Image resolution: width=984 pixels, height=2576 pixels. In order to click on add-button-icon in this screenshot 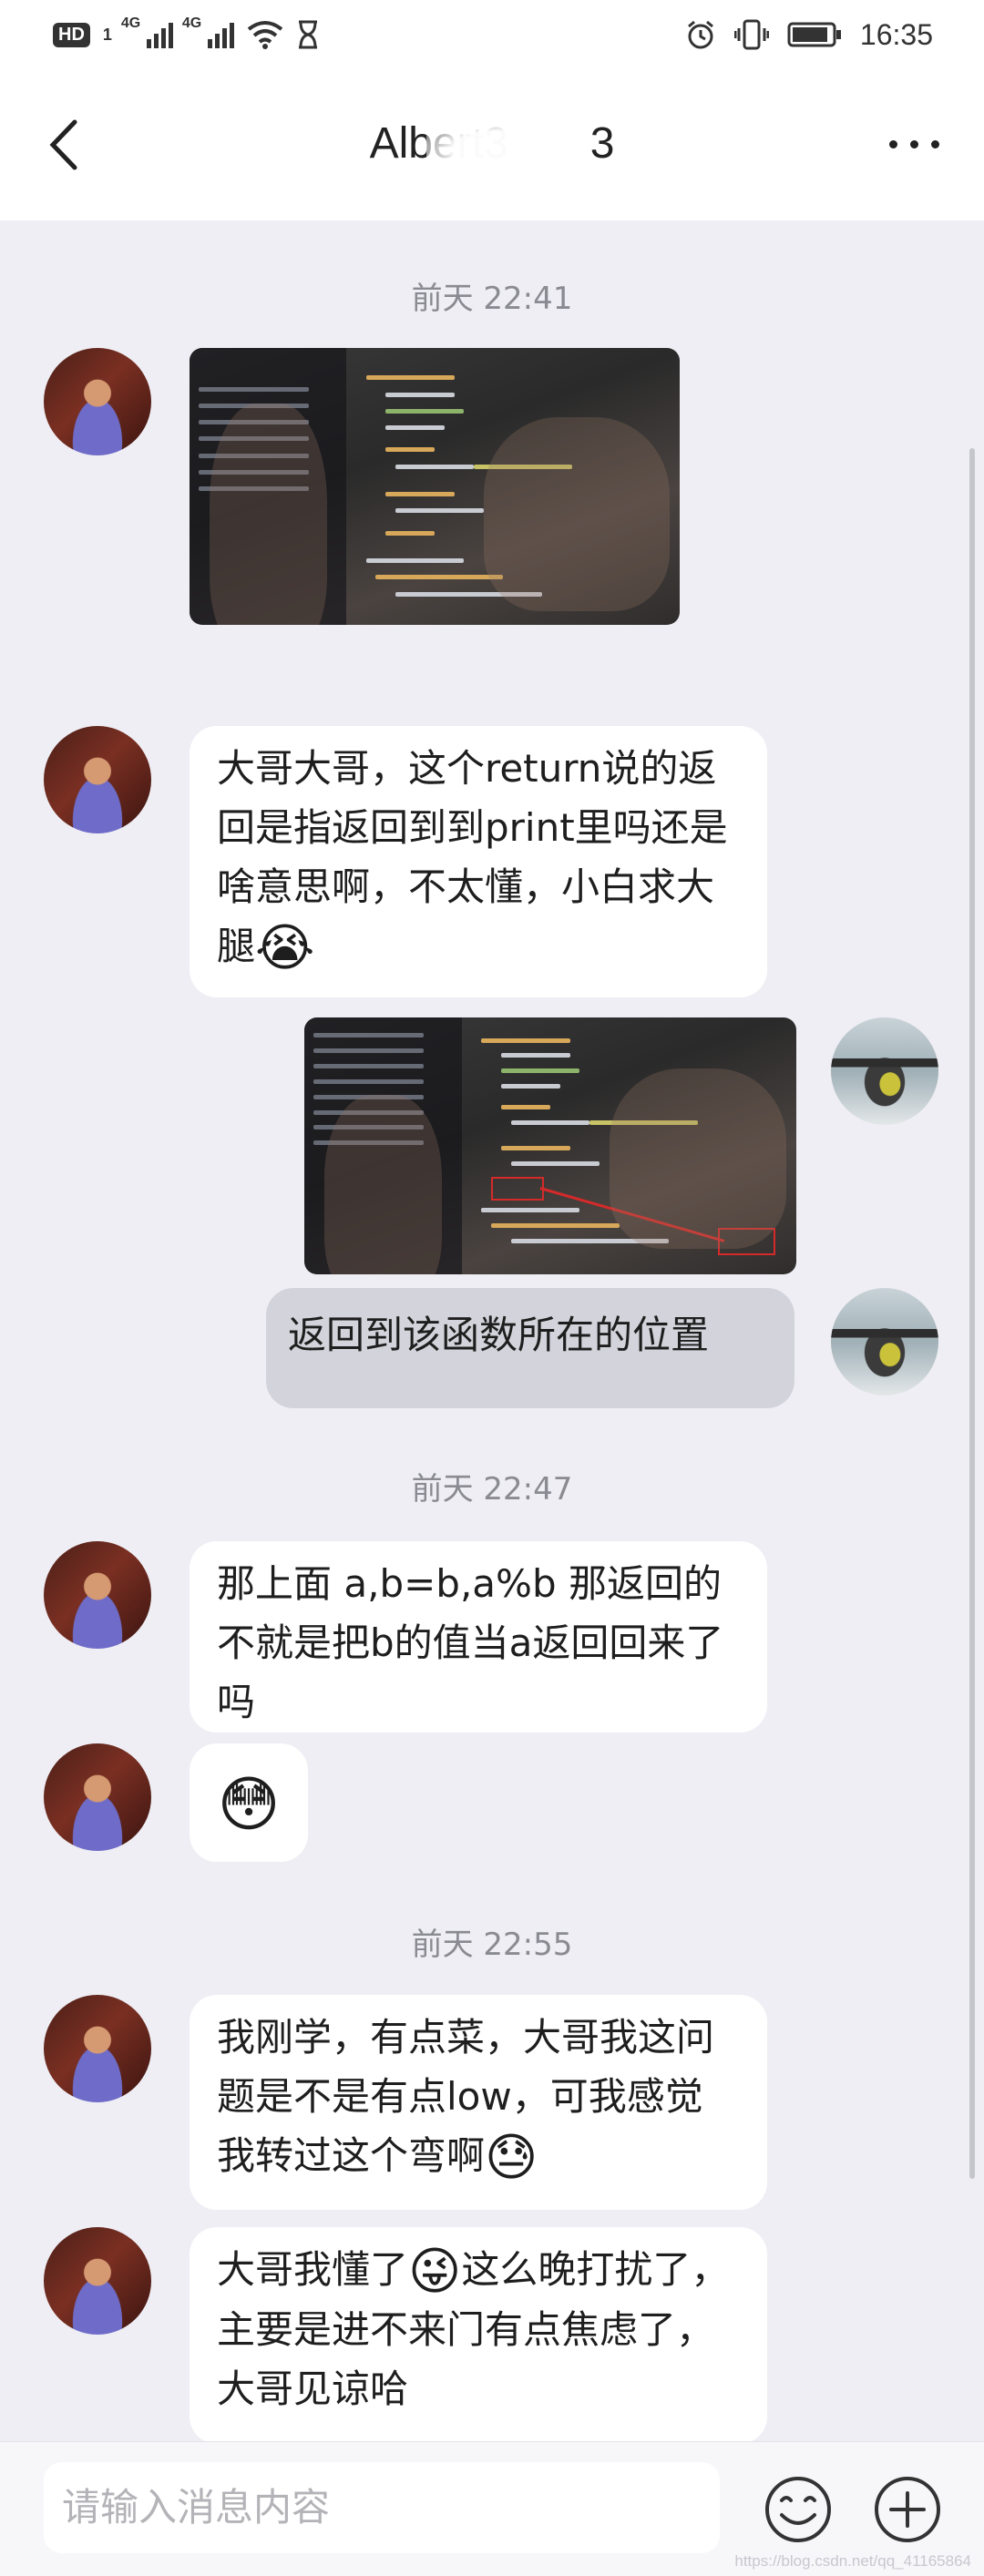, I will do `click(907, 2510)`.